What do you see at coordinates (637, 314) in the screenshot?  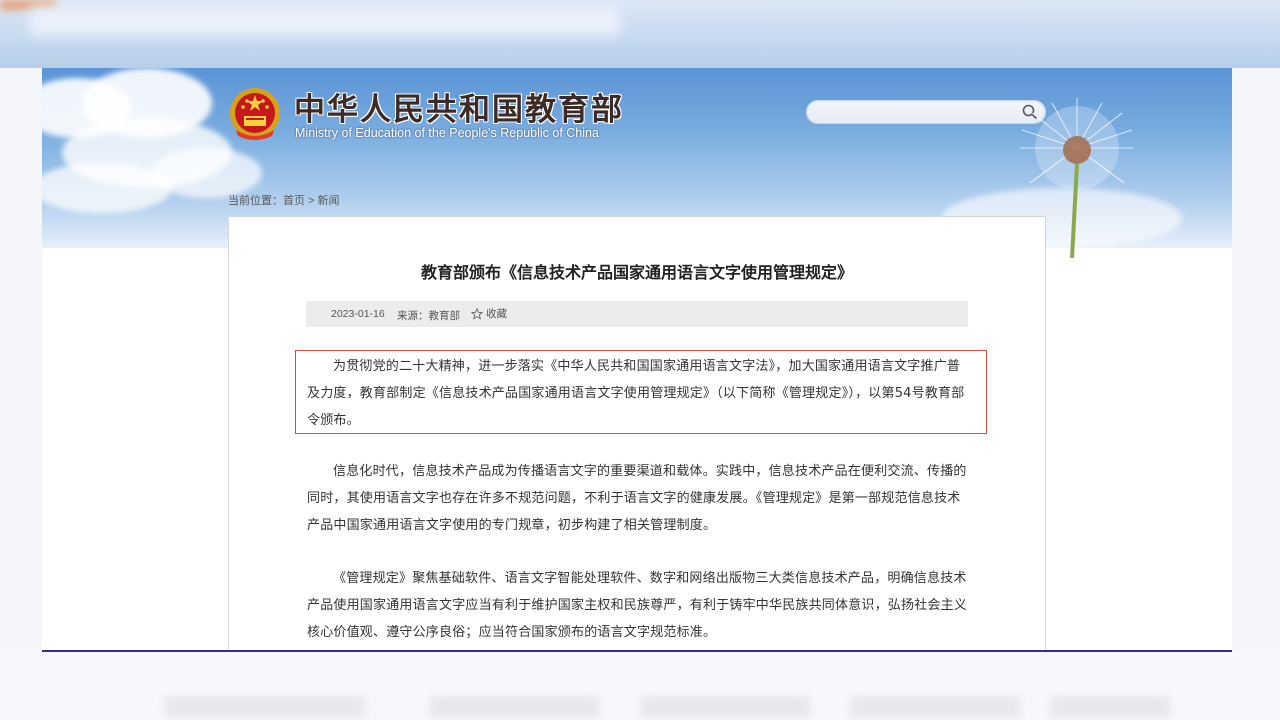 I see `article-meta-bar: 2023-01-16 来源：教育部 收藏` at bounding box center [637, 314].